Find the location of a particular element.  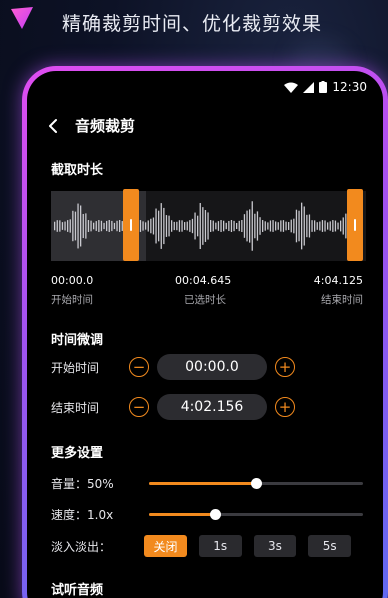

cellular-signal-icon is located at coordinates (309, 87).